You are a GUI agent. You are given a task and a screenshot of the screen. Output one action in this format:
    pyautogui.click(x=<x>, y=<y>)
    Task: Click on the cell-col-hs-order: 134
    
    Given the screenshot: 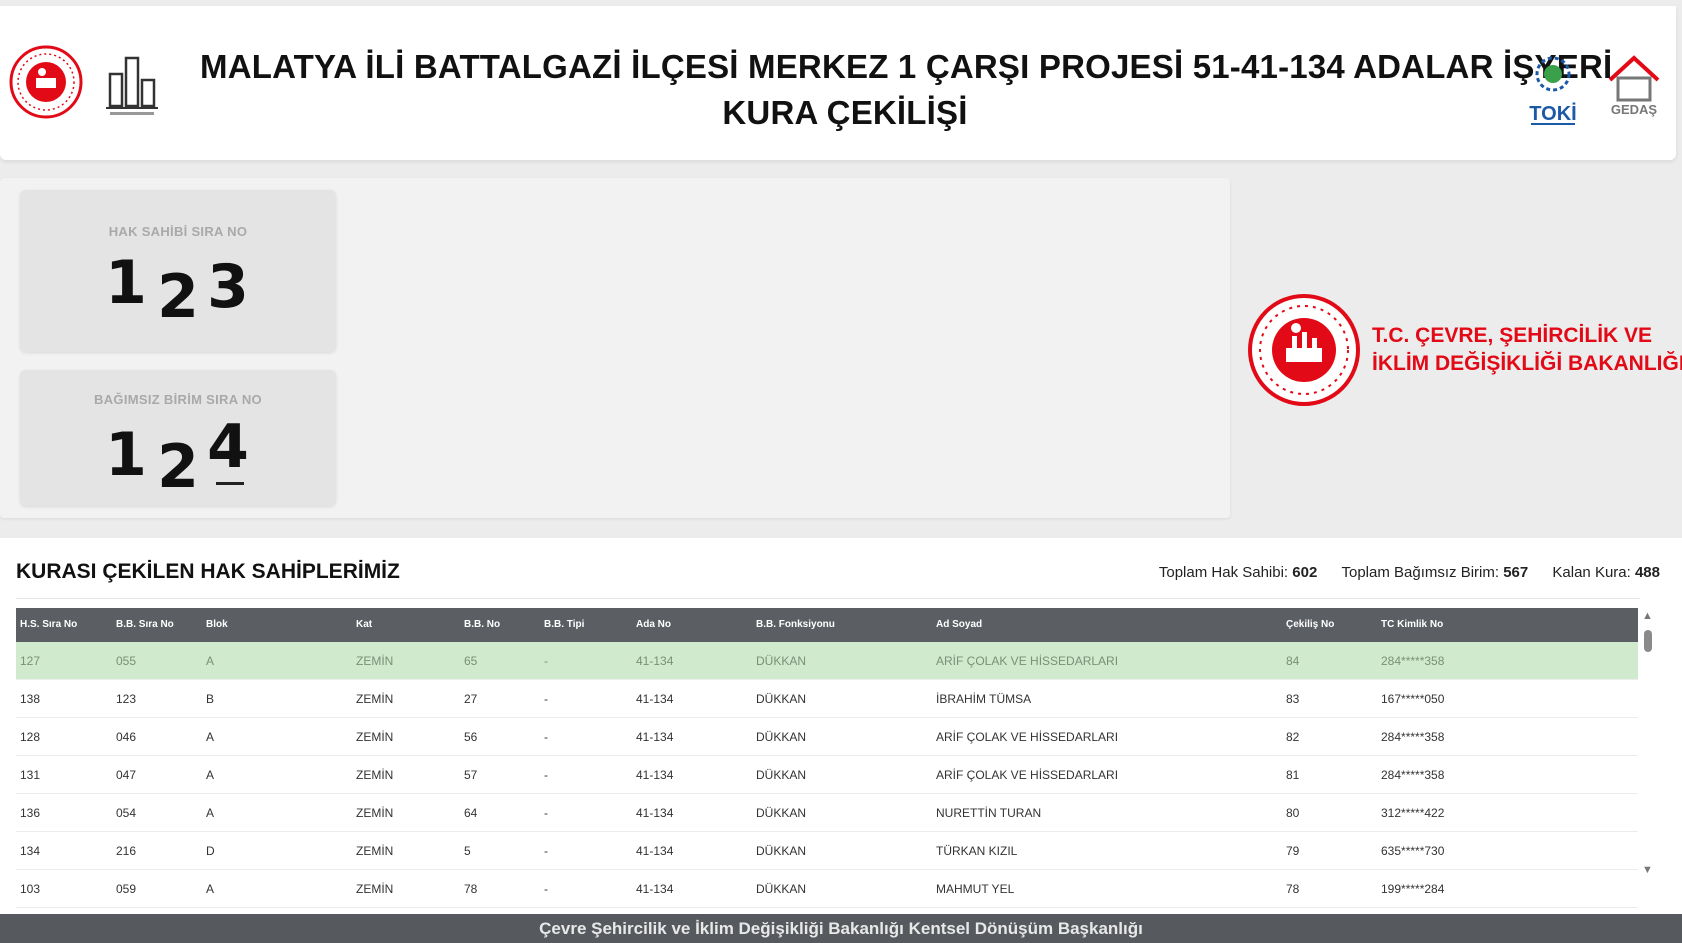 What is the action you would take?
    pyautogui.click(x=30, y=851)
    